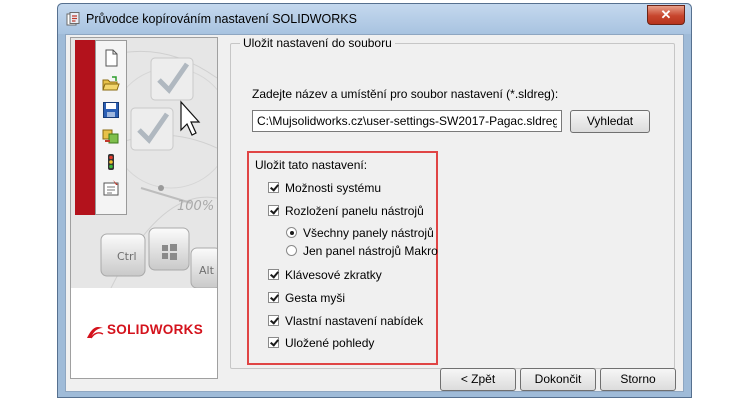  Describe the element at coordinates (370, 251) in the screenshot. I see `macro-toolbar-label: Jen panel nástrojů Makro` at that location.